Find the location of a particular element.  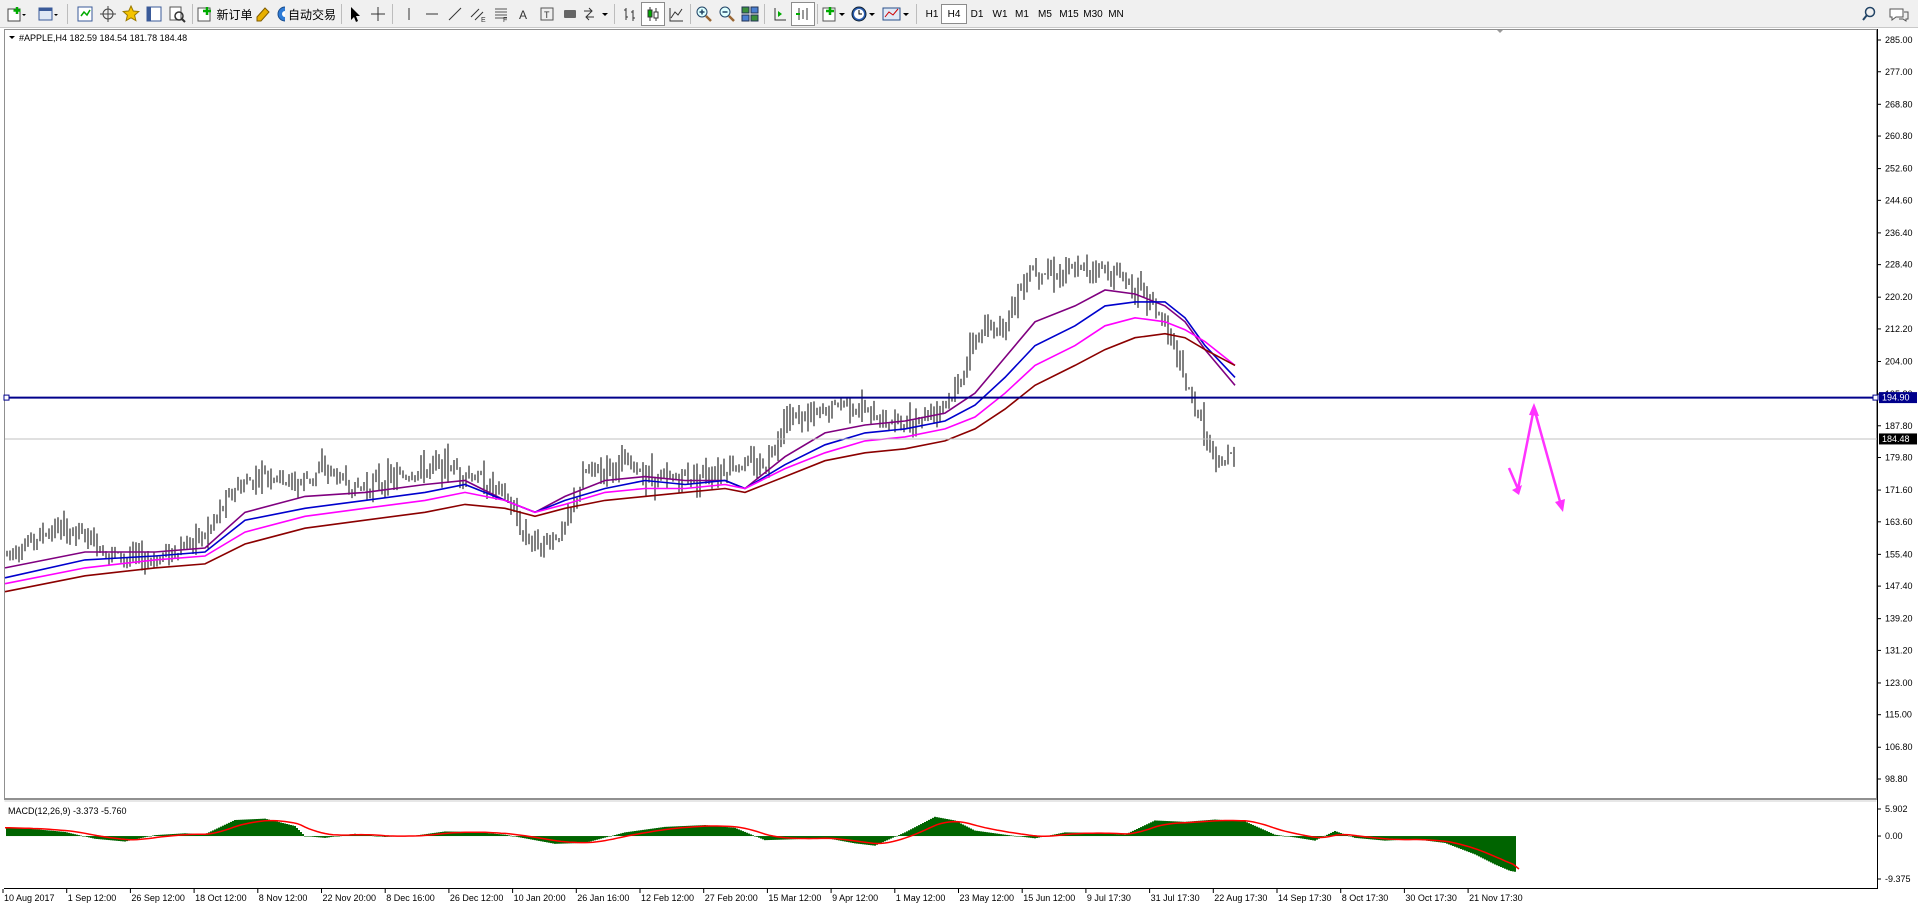

profiles-button is located at coordinates (48, 14).